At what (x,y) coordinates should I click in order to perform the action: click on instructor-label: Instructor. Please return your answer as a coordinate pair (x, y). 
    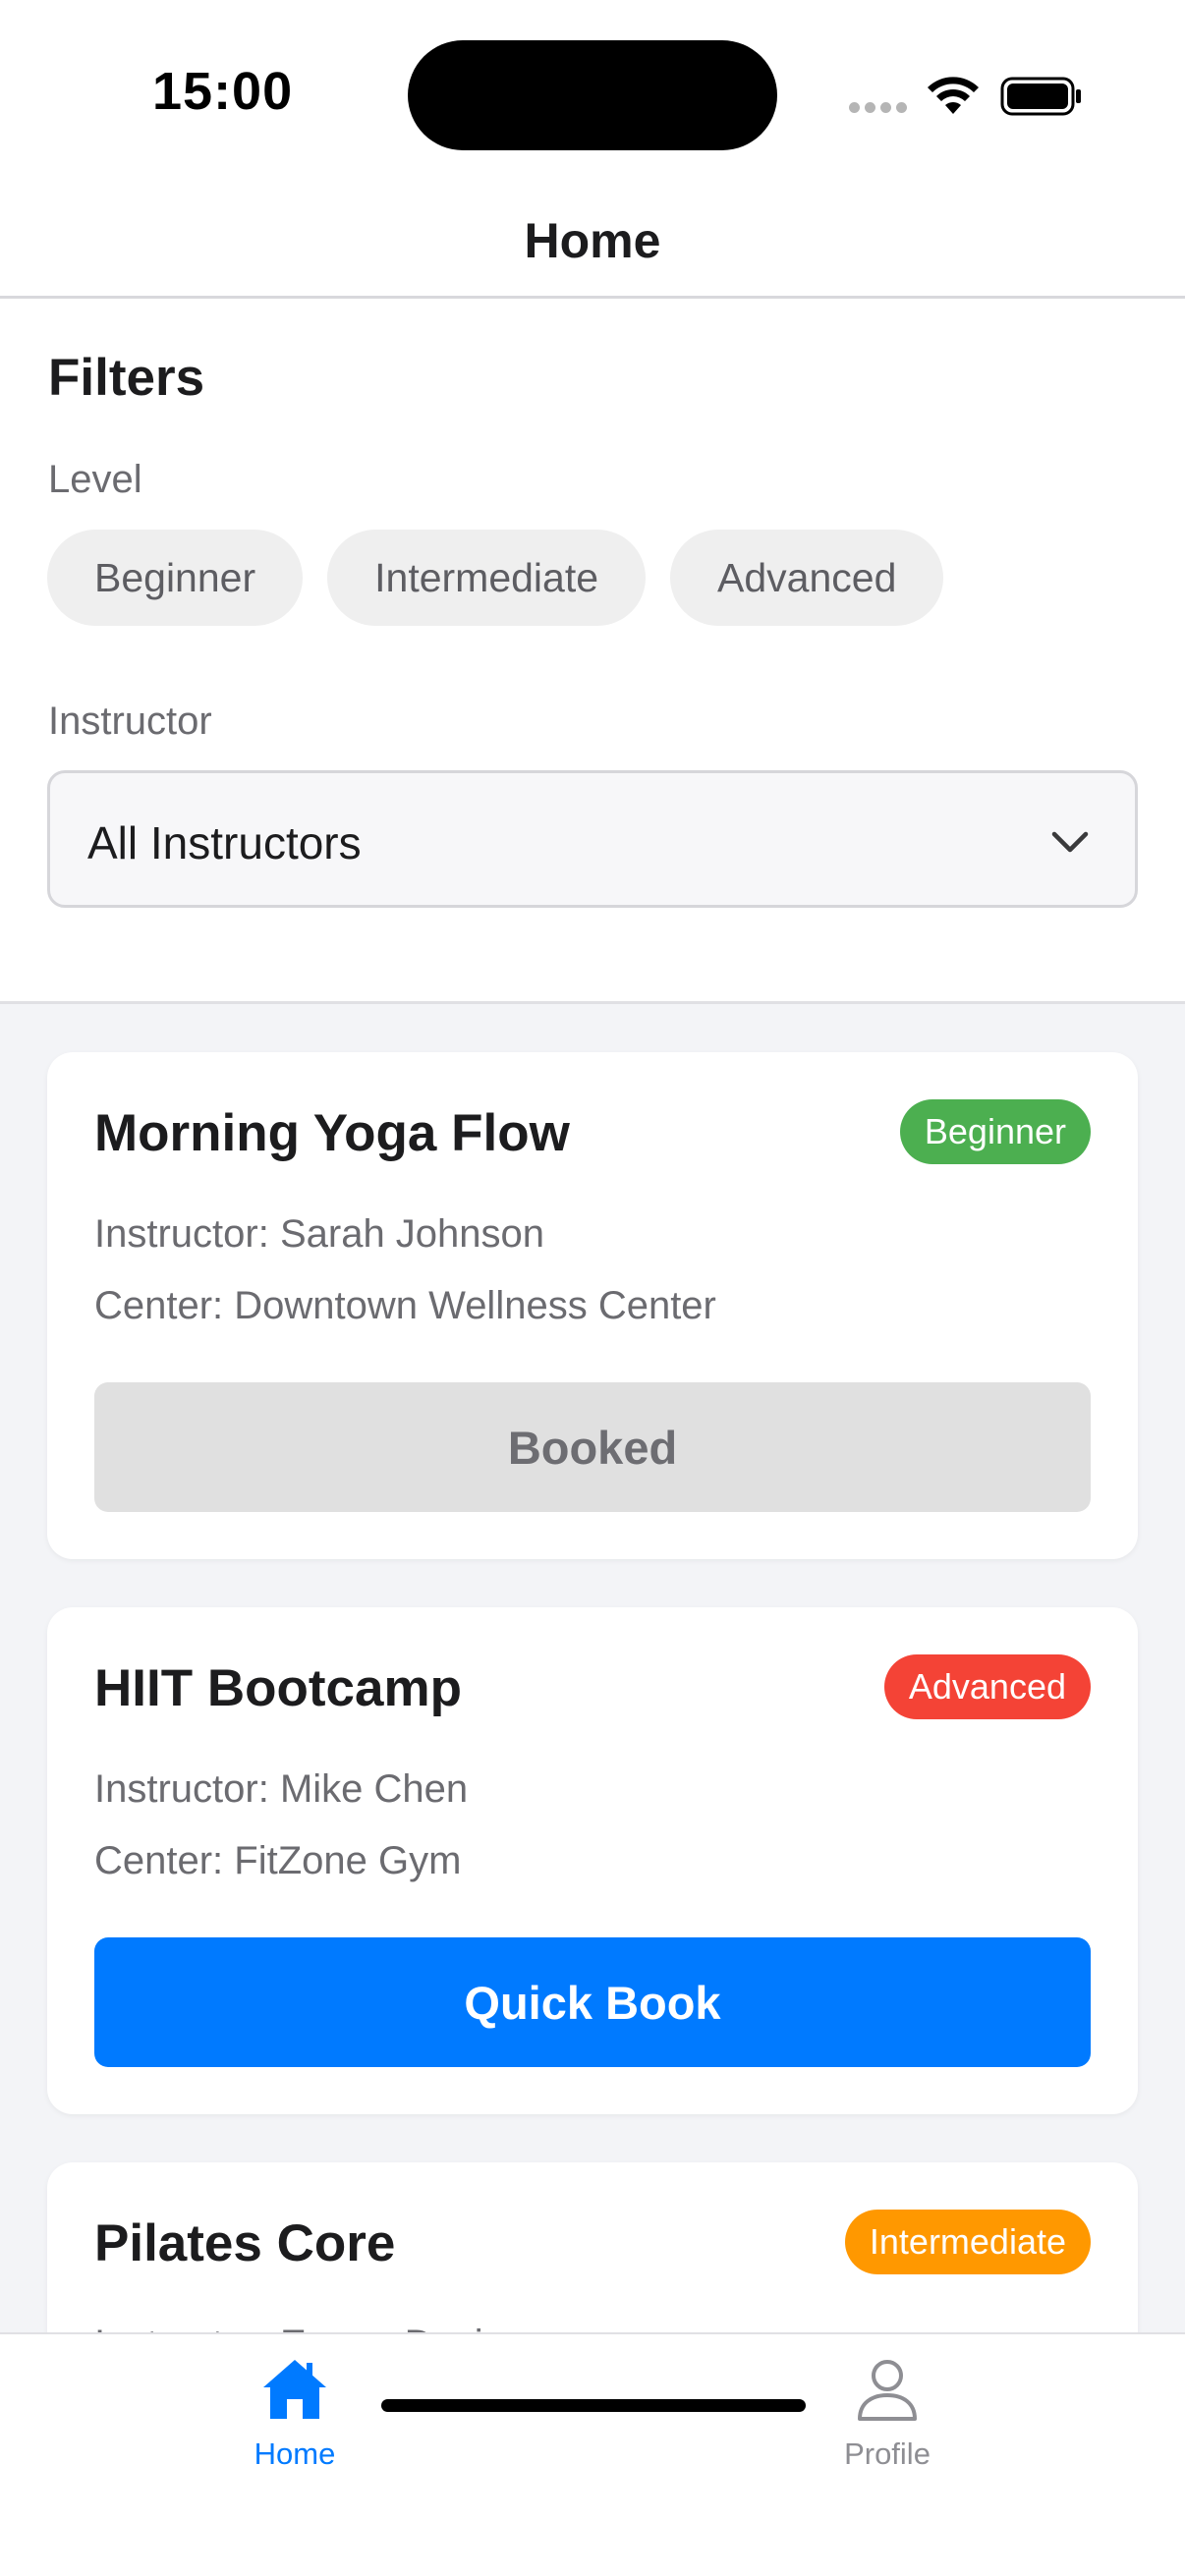
    Looking at the image, I should click on (130, 721).